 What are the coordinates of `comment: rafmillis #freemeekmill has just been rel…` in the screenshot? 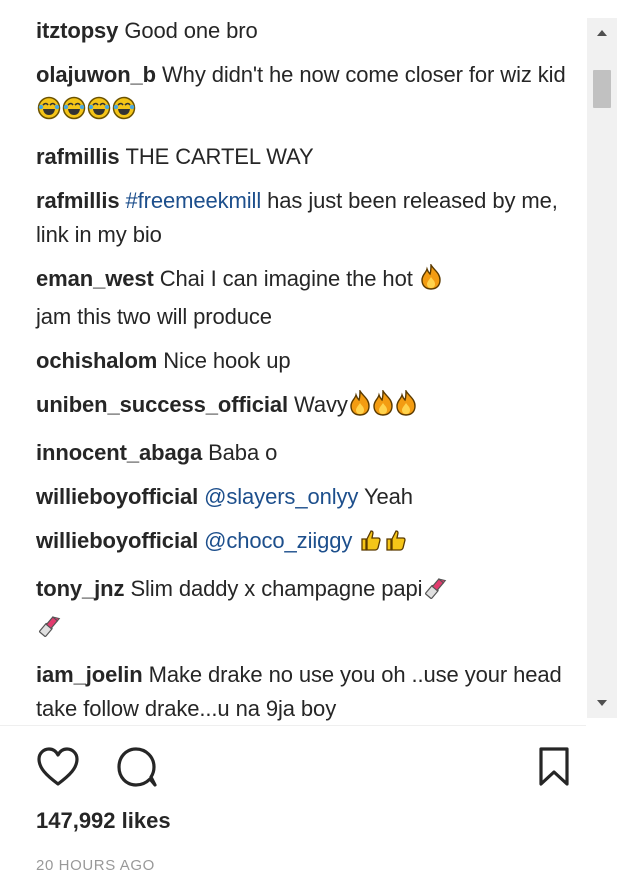 It's located at (306, 218).